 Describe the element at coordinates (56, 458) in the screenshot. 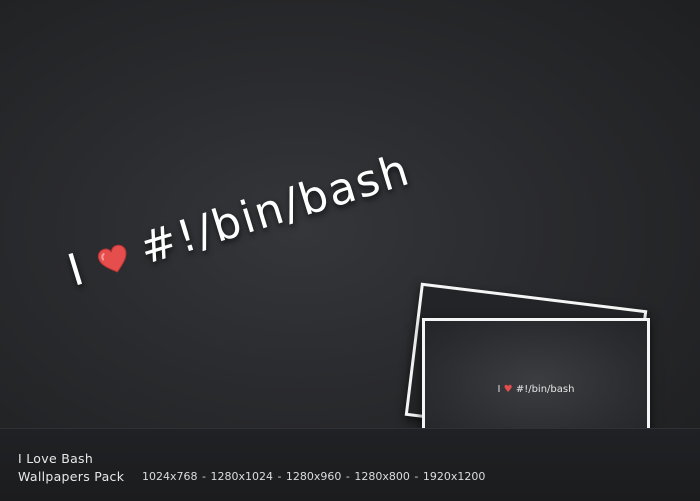

I see `pack-title: I Love Bash` at that location.